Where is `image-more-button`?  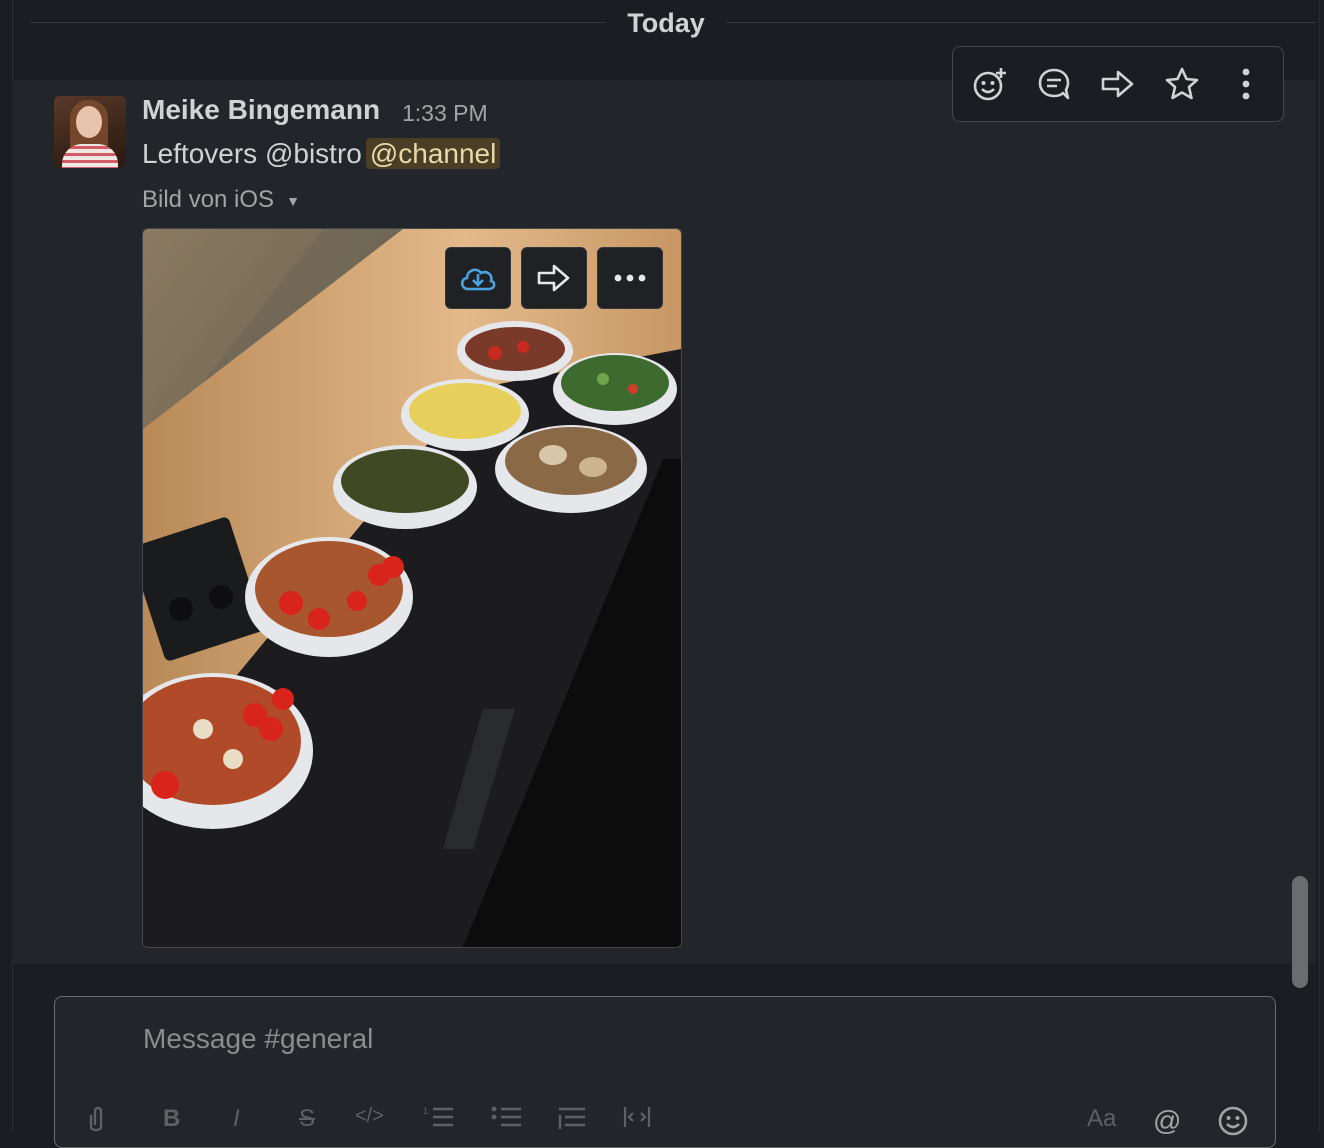
image-more-button is located at coordinates (630, 278).